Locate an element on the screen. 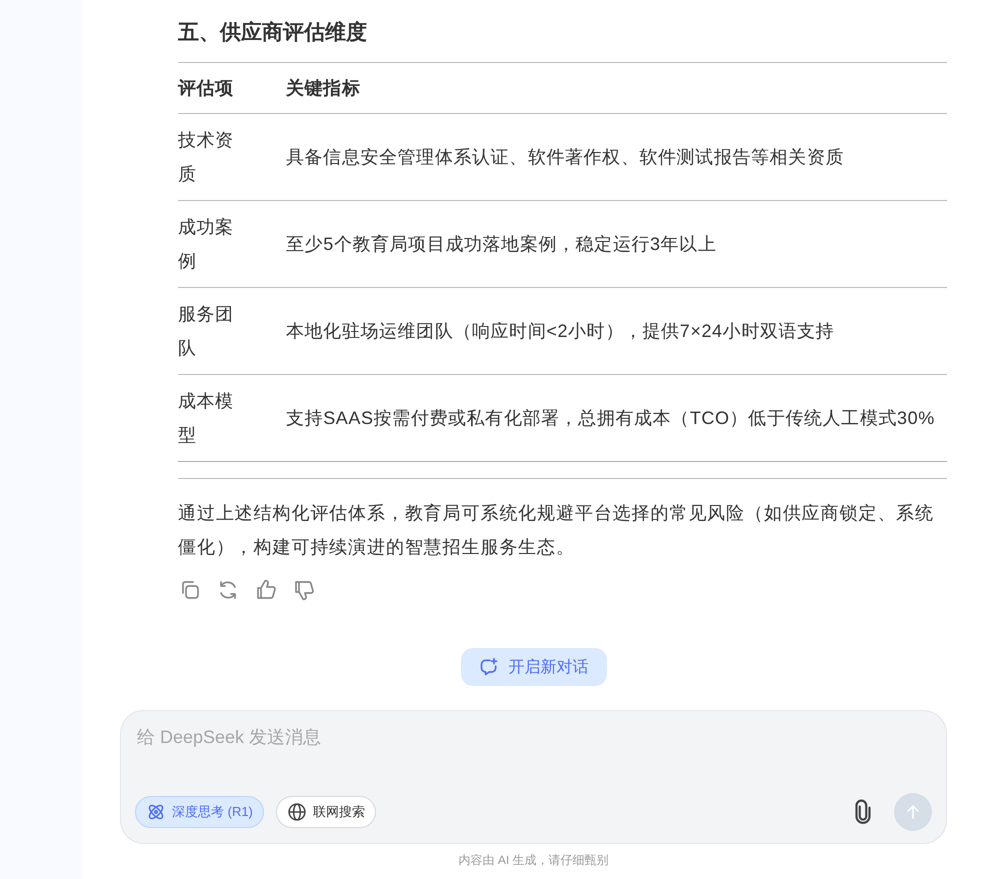  new-chat-button: 开启新对话 is located at coordinates (533, 667).